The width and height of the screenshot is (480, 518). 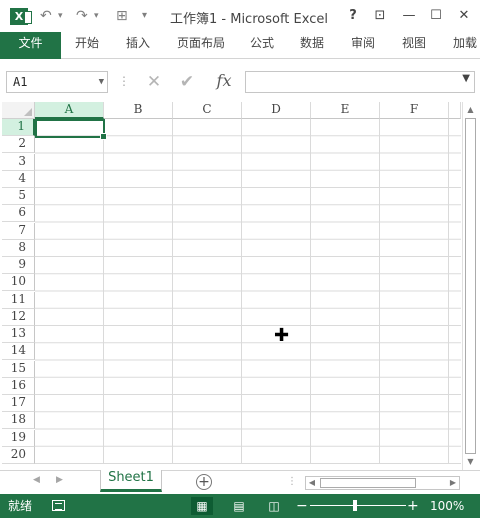 I want to click on horizontal-scrollbar: ◀ ▶, so click(x=382, y=483).